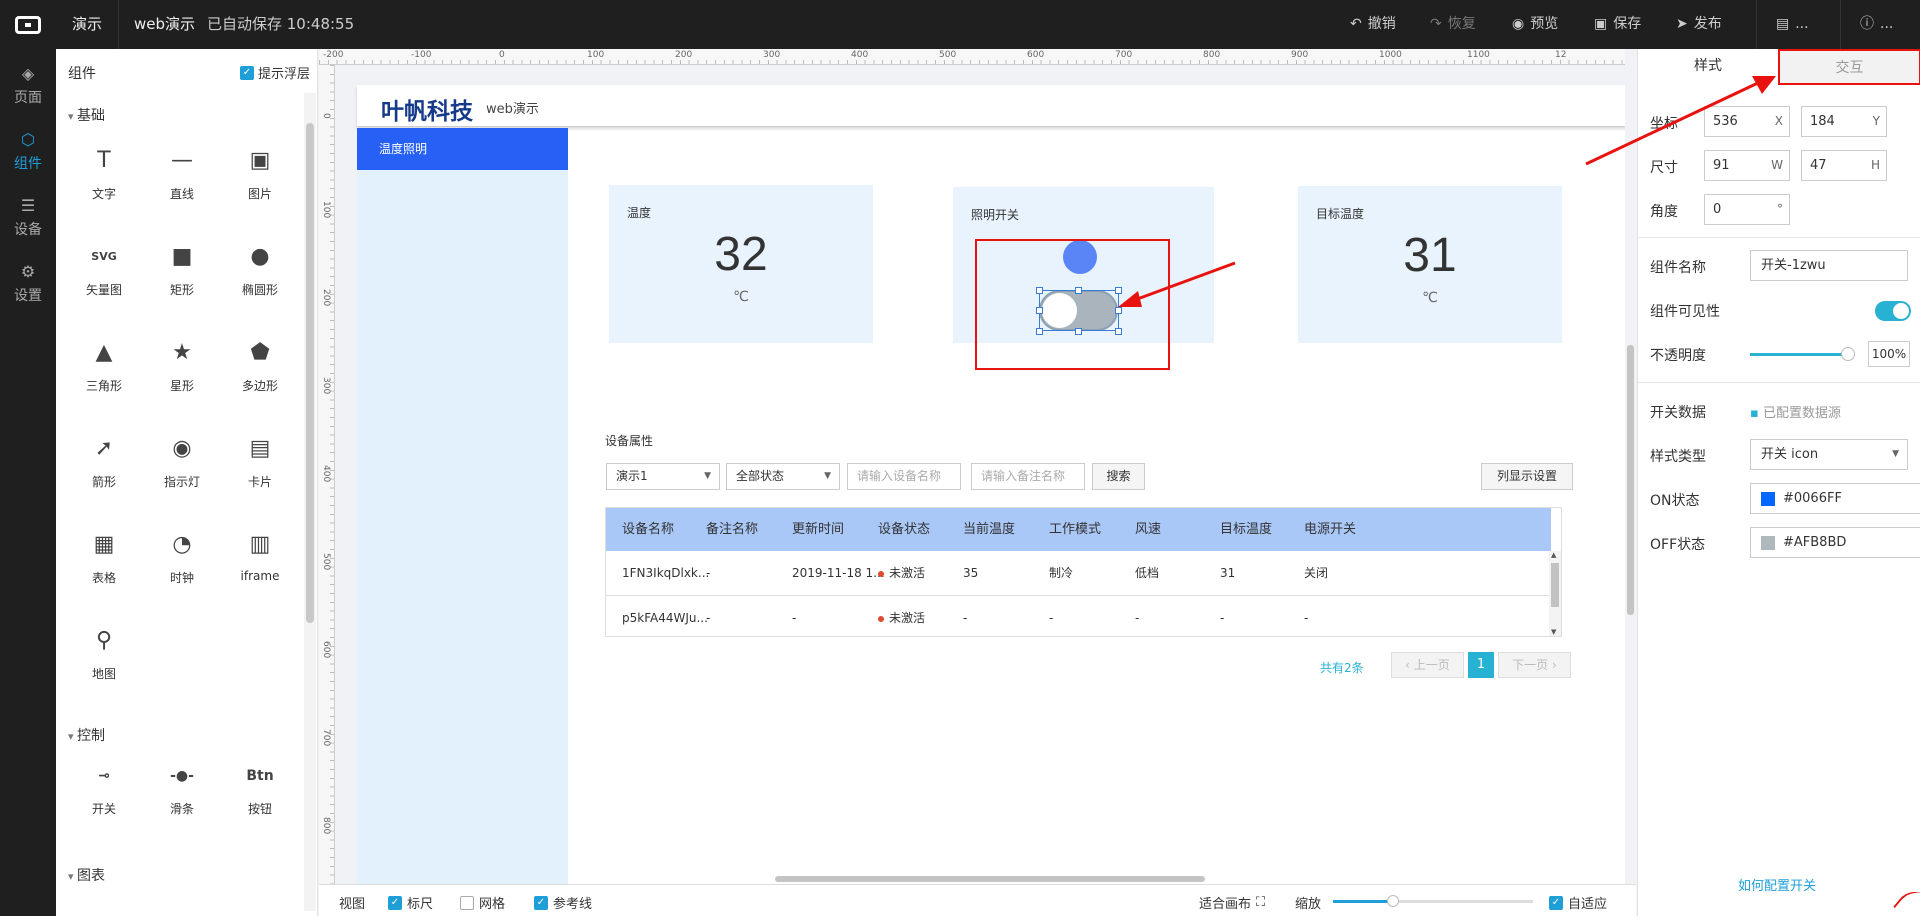  I want to click on column-settings-button: 列显示设置, so click(1527, 476).